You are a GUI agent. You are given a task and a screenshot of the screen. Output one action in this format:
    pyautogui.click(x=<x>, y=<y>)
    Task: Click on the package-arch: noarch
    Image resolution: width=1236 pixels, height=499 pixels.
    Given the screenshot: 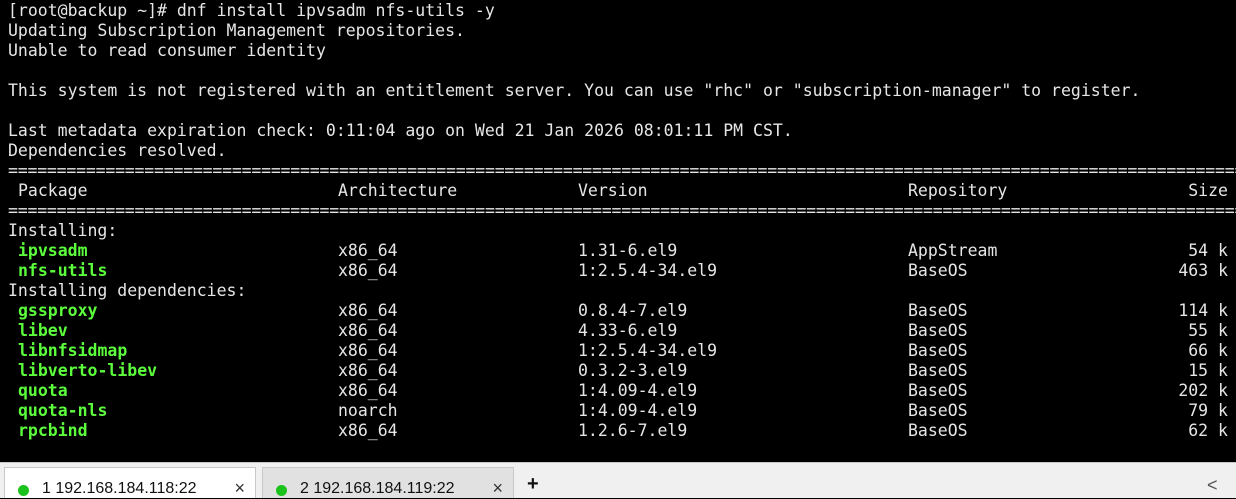 What is the action you would take?
    pyautogui.click(x=368, y=410)
    